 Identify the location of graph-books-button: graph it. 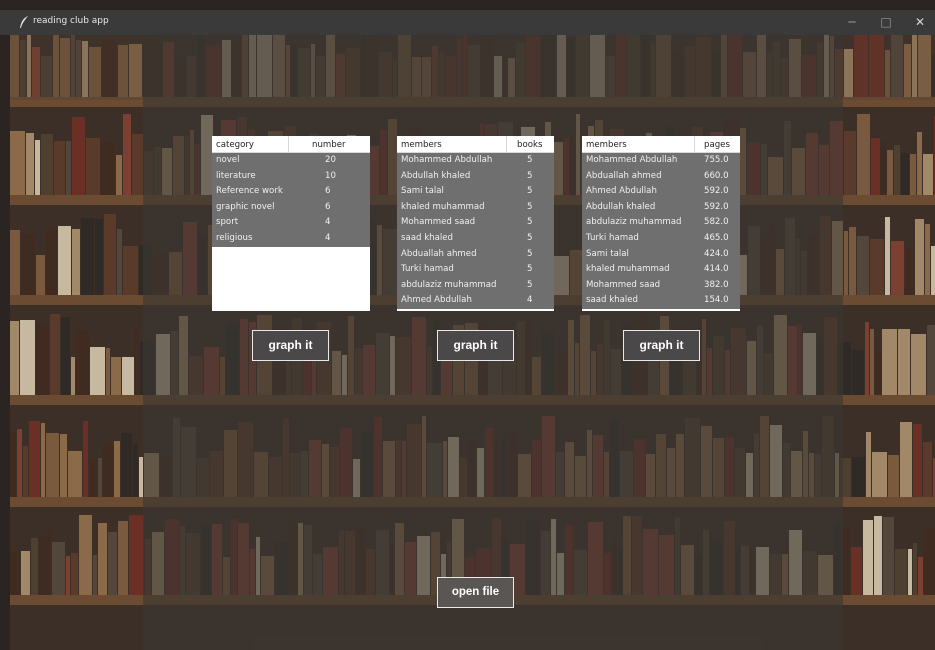
(475, 345).